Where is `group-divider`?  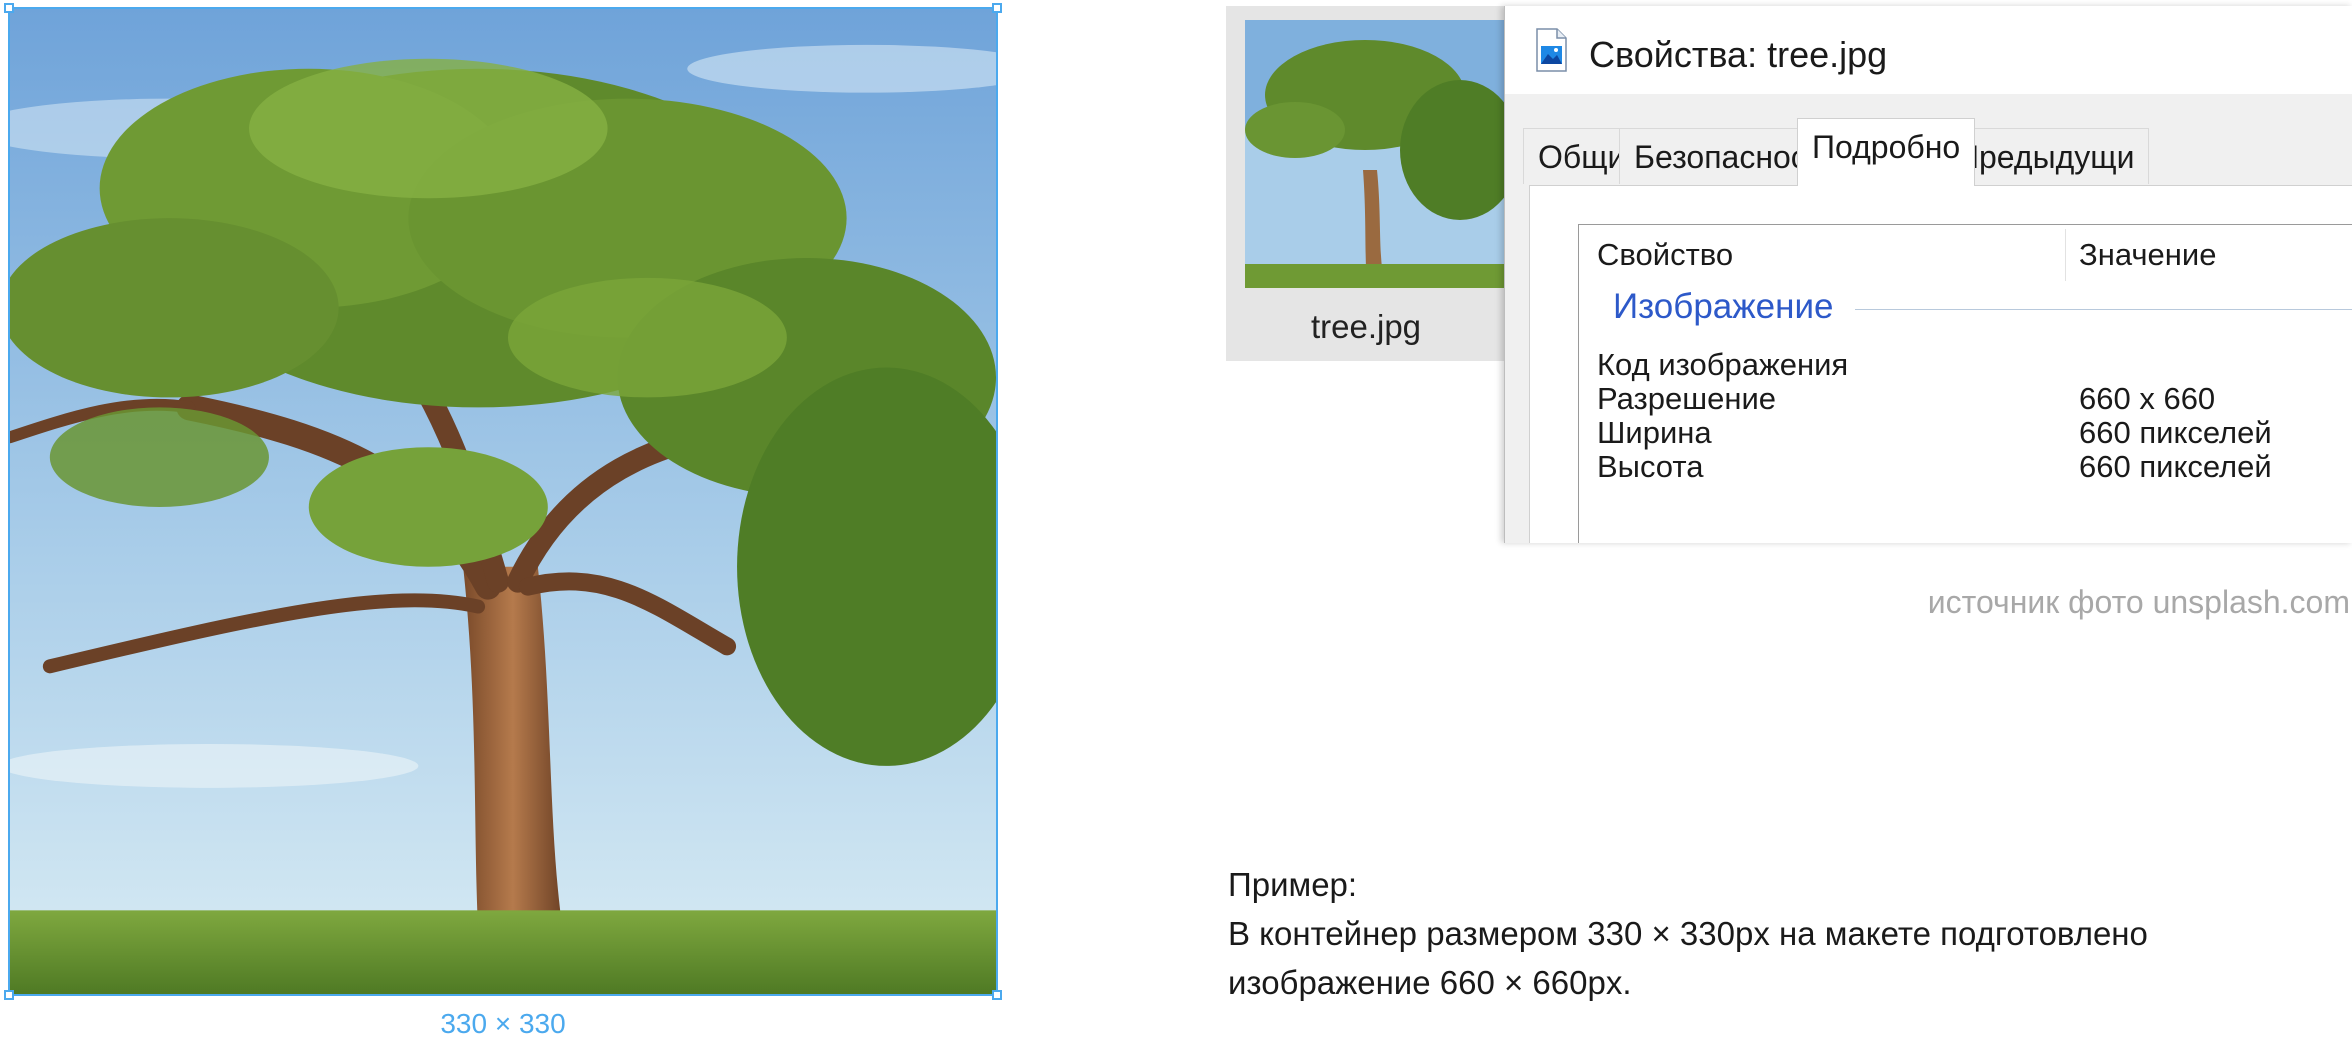 group-divider is located at coordinates (2103, 309).